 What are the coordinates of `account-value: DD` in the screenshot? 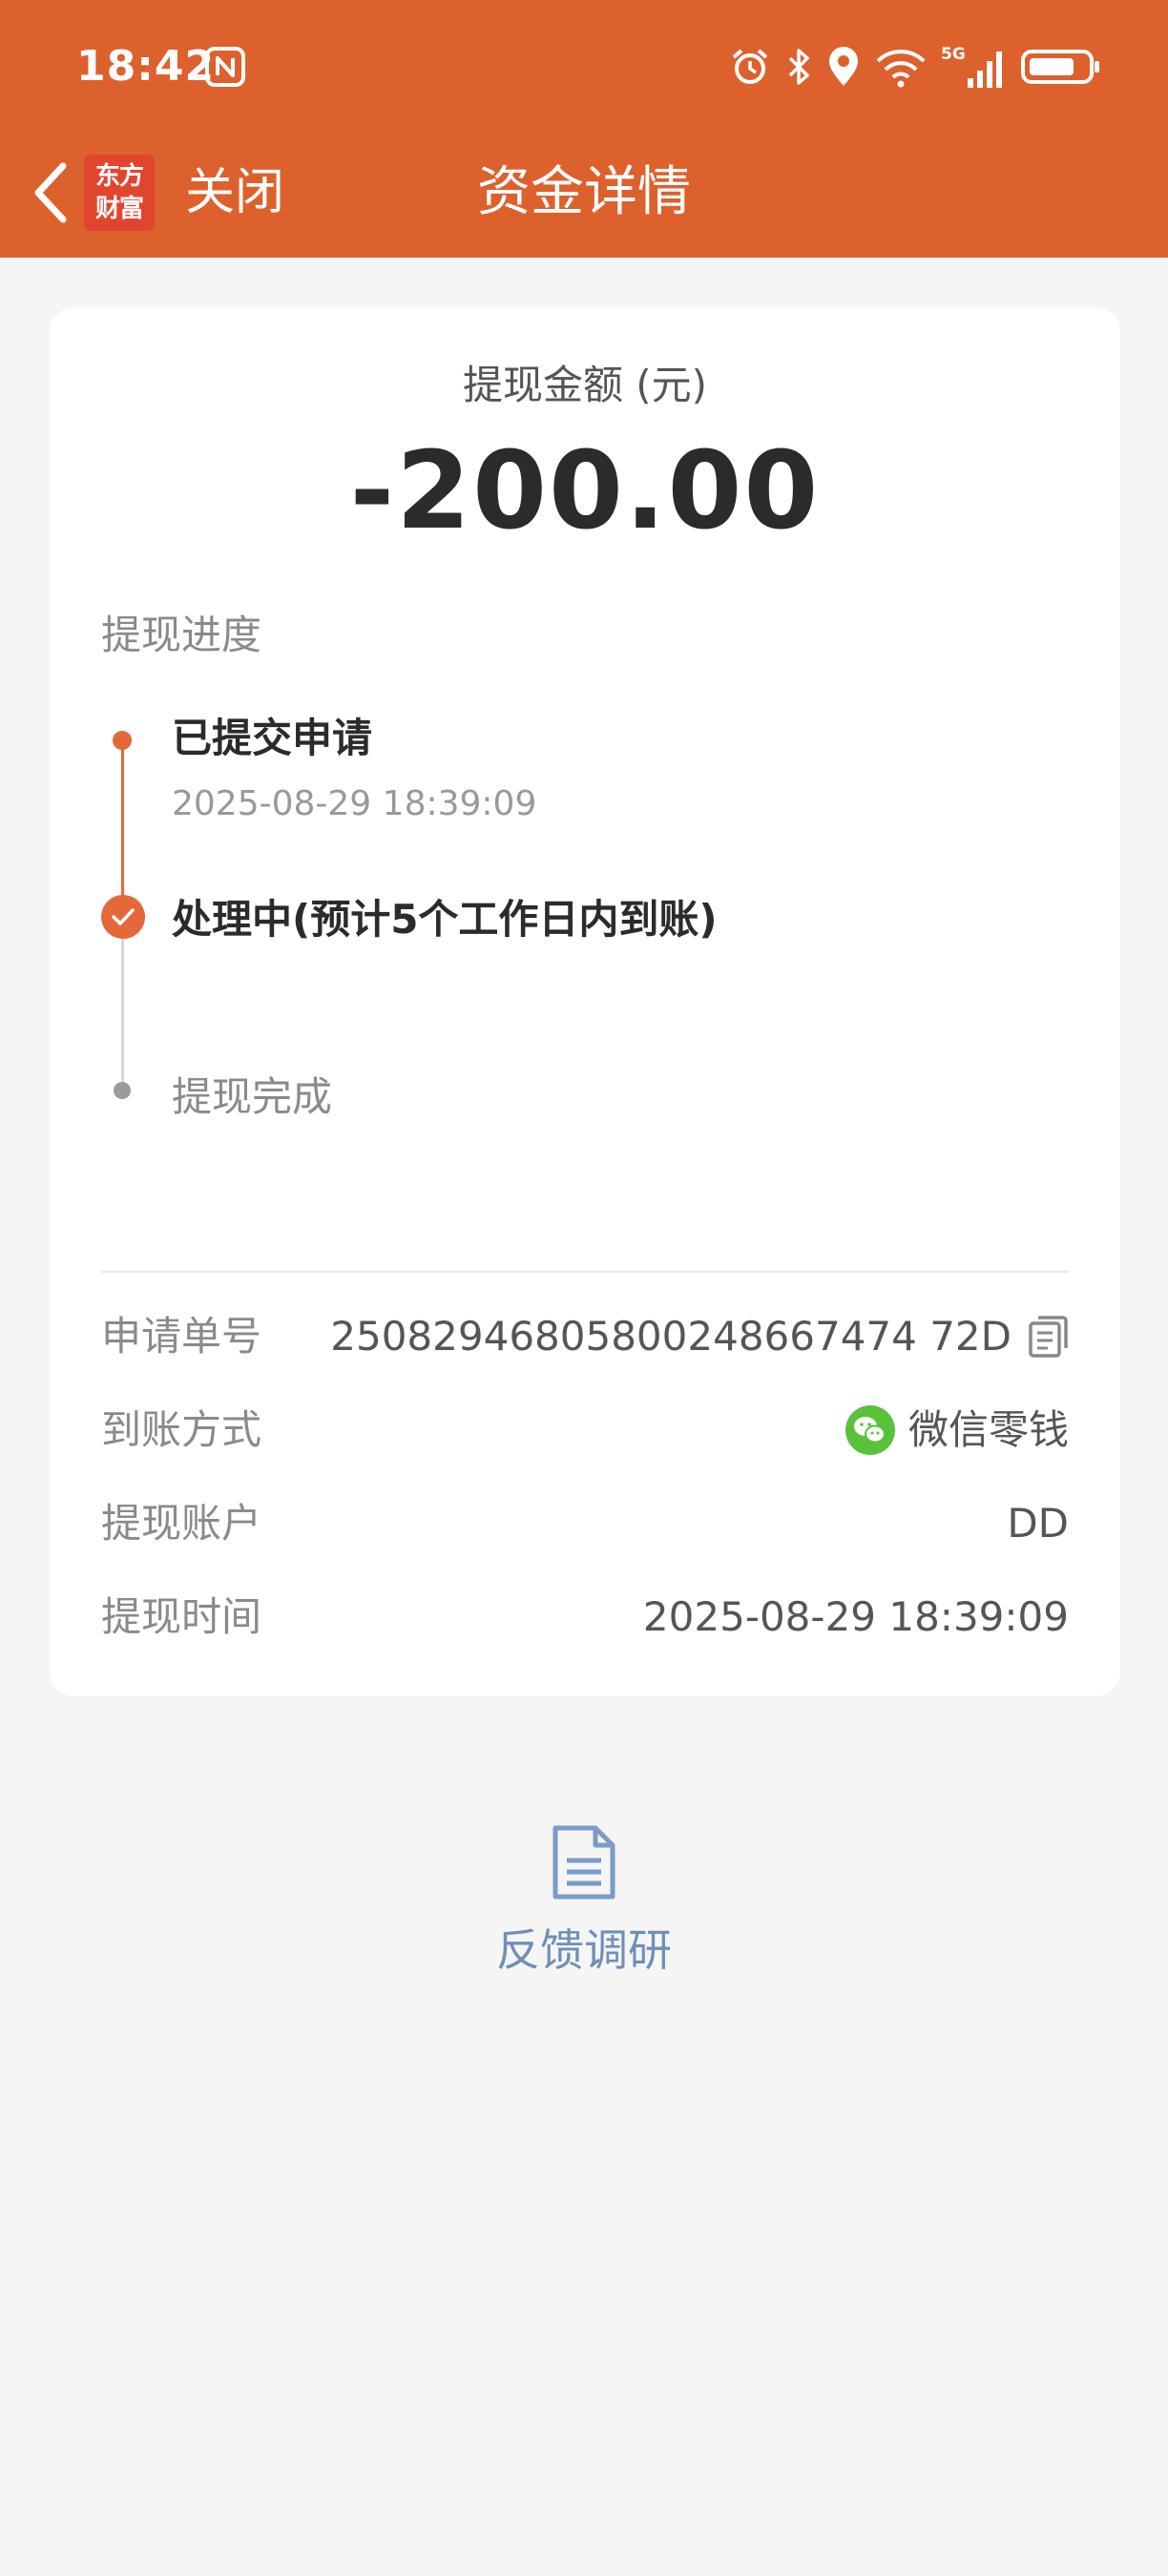 It's located at (1038, 1523).